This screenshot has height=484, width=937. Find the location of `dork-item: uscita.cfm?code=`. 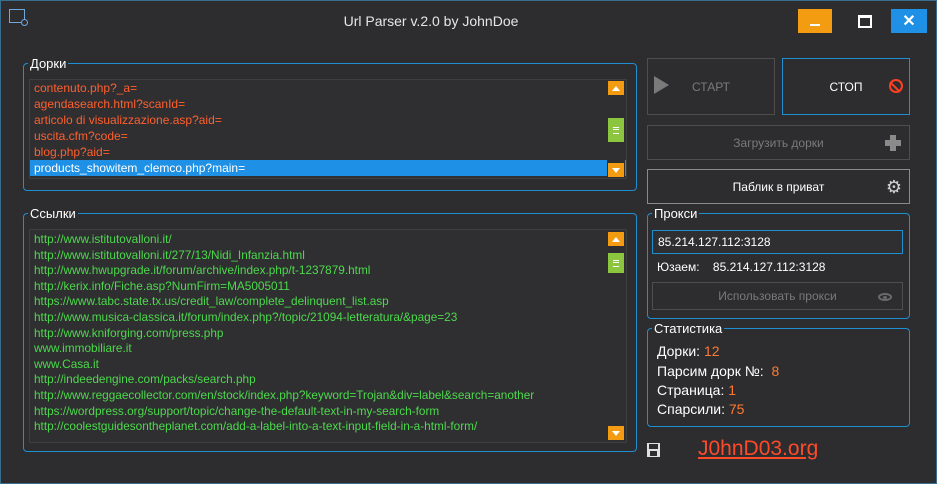

dork-item: uscita.cfm?code= is located at coordinates (328, 136).